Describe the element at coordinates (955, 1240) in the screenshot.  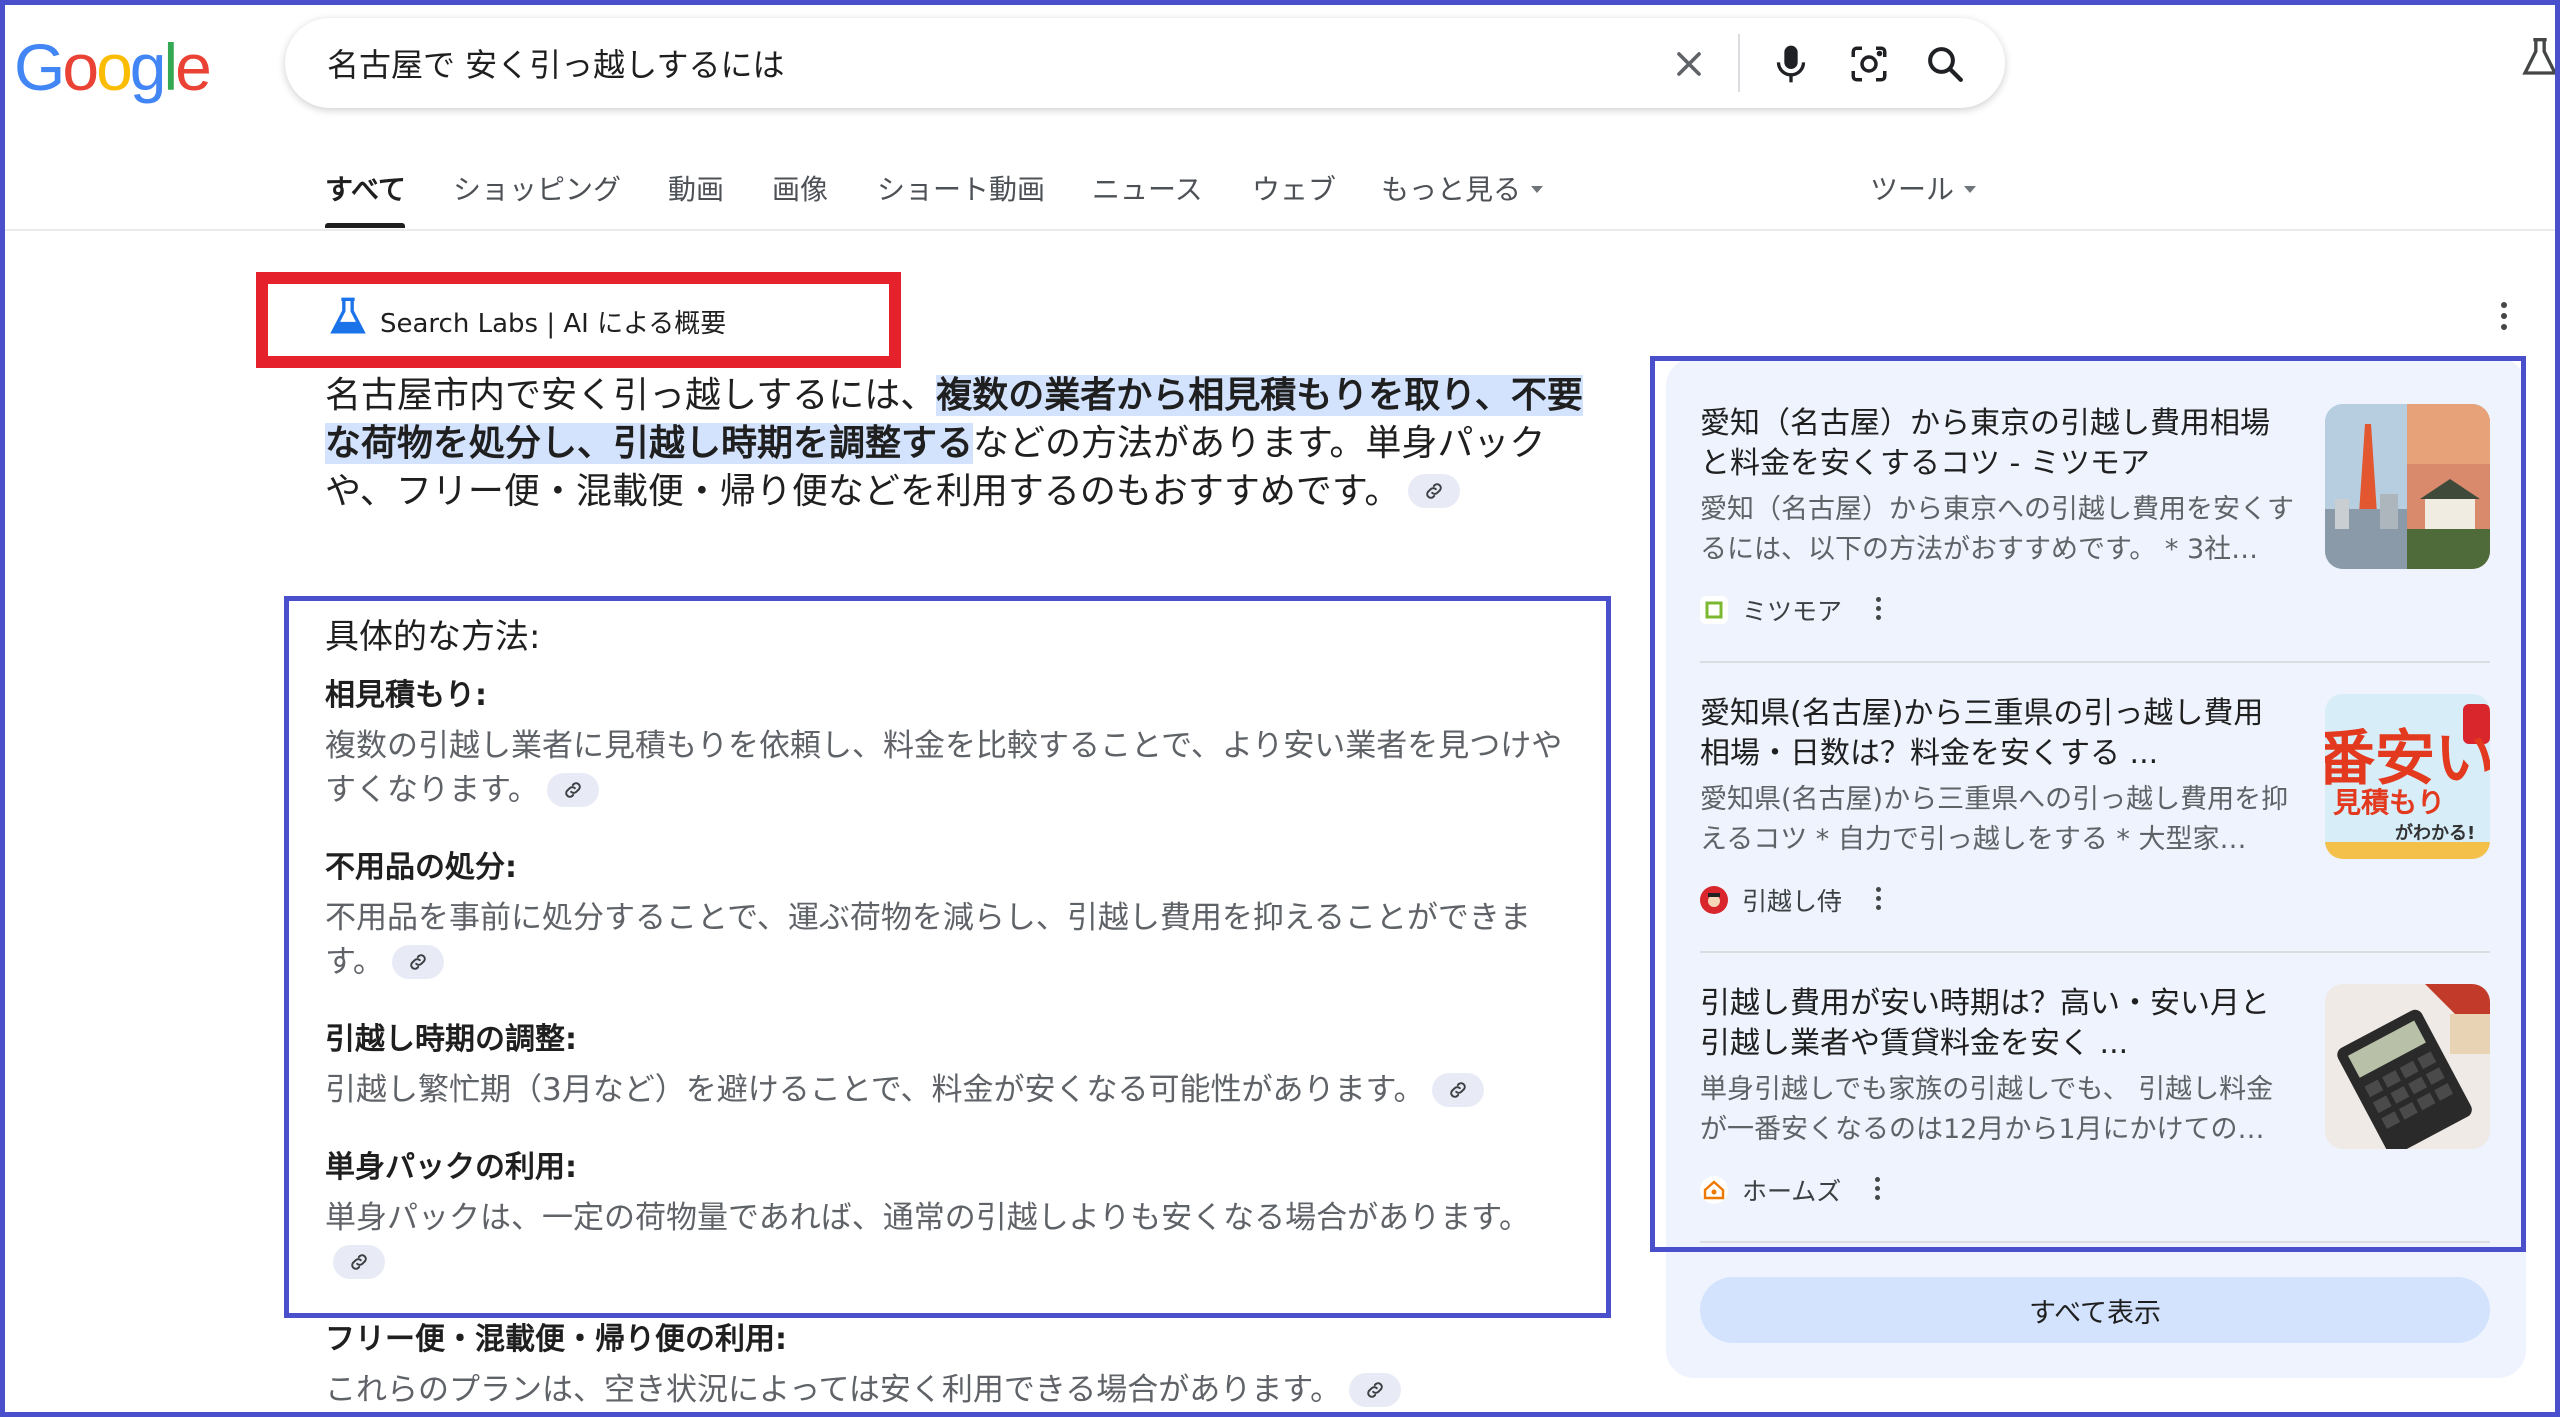
I see `method-desc: 単身パックは、一定の荷物量であれば、通常の引越しよりも安くなる場合があります。` at that location.